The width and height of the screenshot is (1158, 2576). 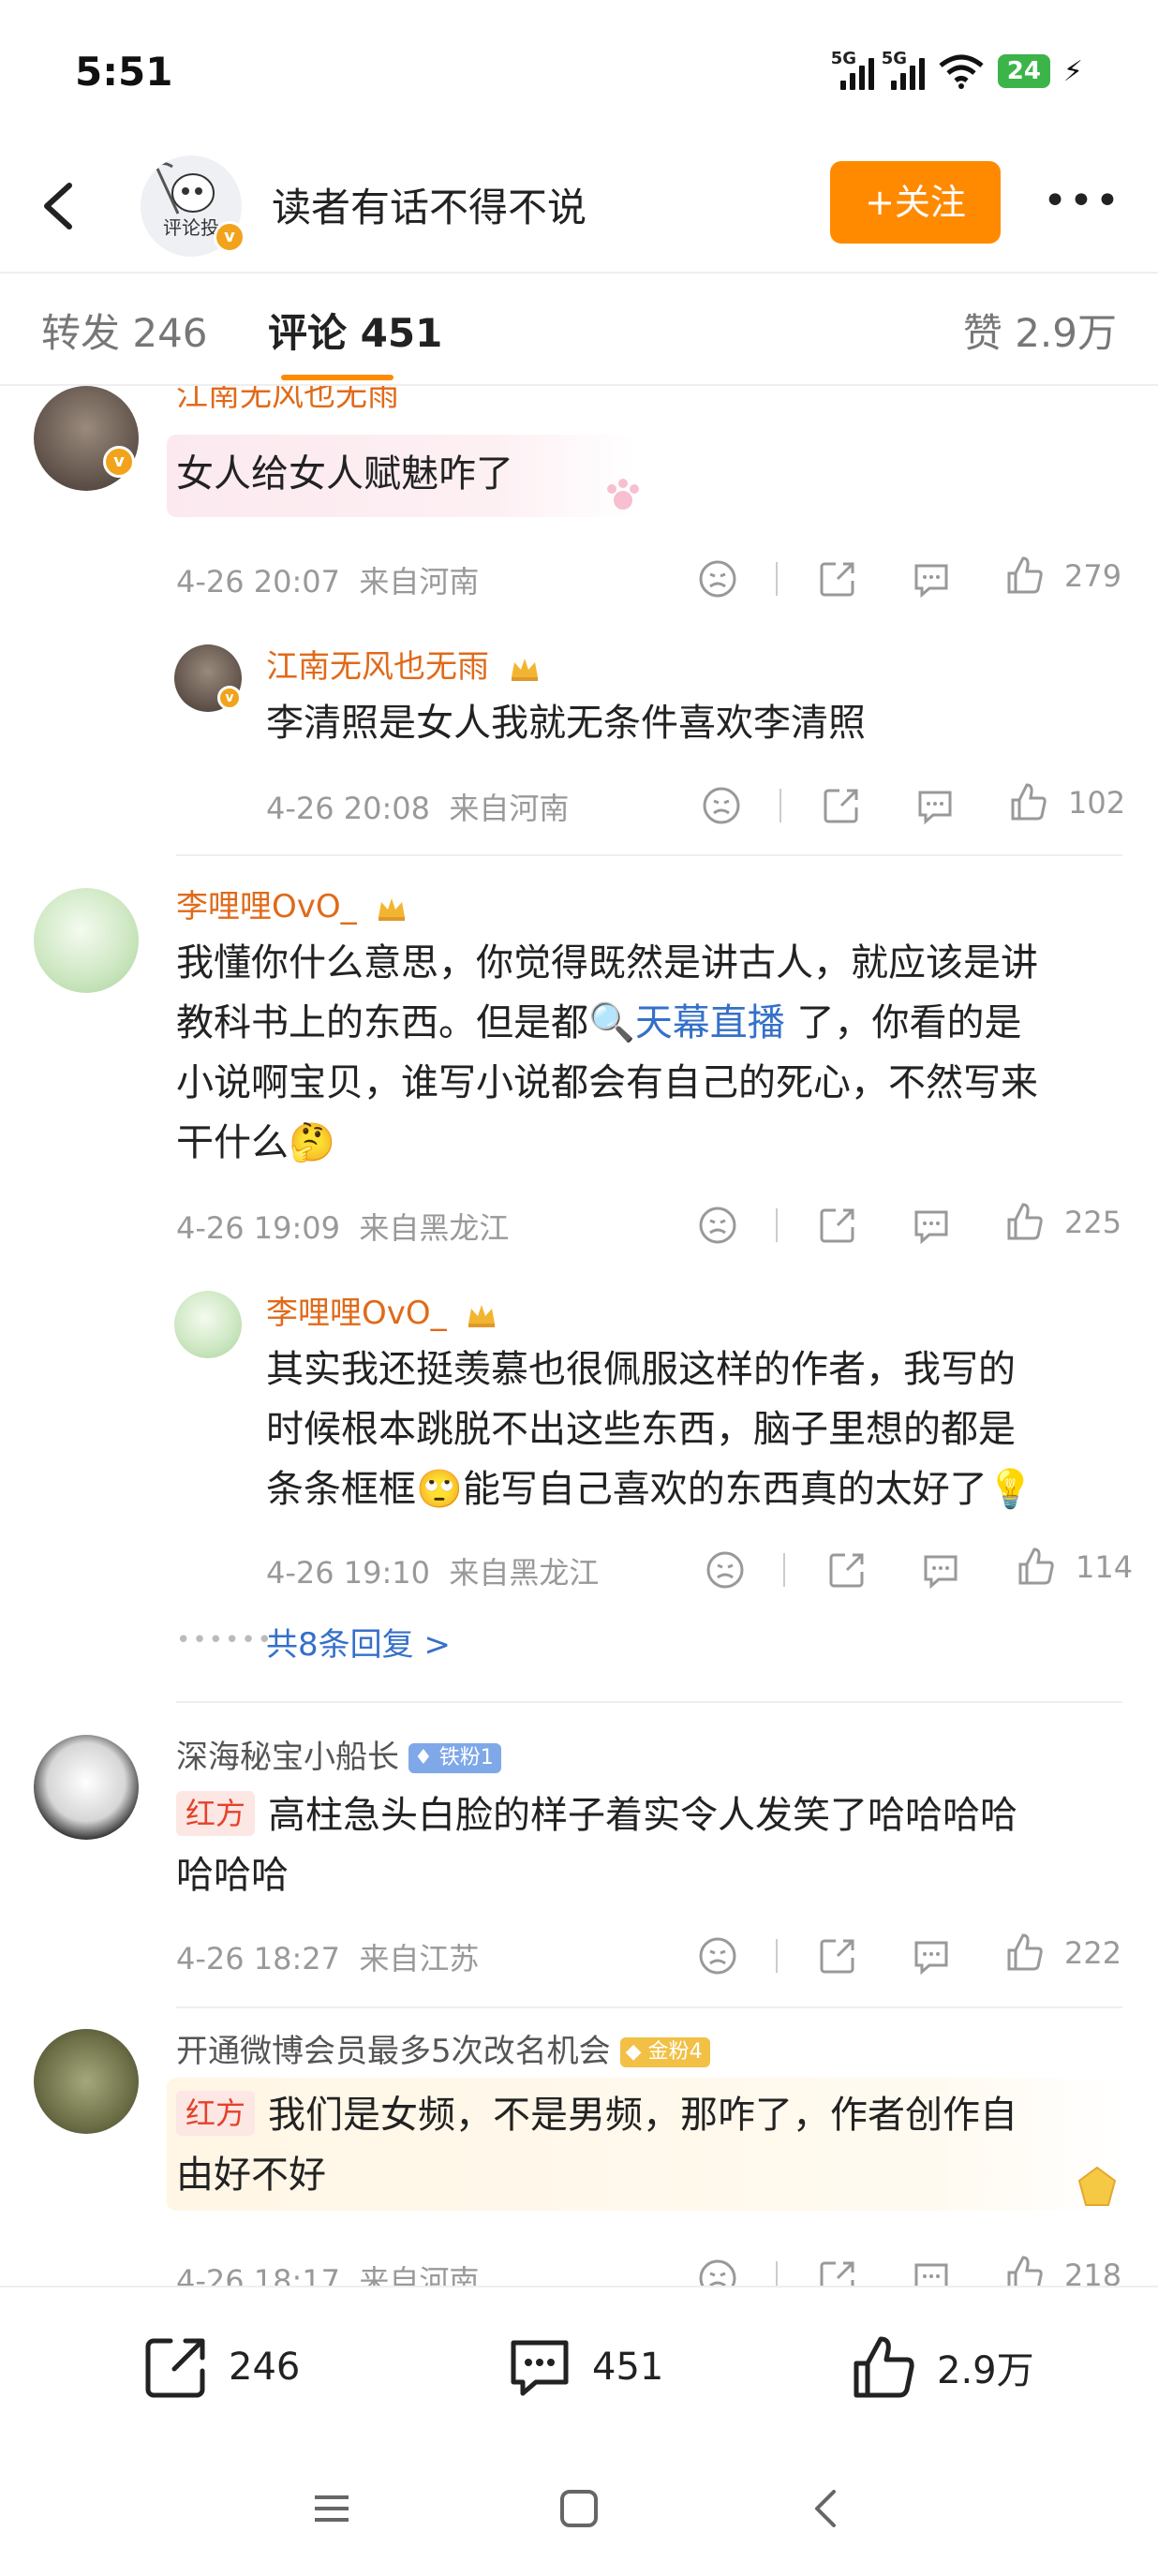 I want to click on system-nav-bar, so click(x=579, y=2511).